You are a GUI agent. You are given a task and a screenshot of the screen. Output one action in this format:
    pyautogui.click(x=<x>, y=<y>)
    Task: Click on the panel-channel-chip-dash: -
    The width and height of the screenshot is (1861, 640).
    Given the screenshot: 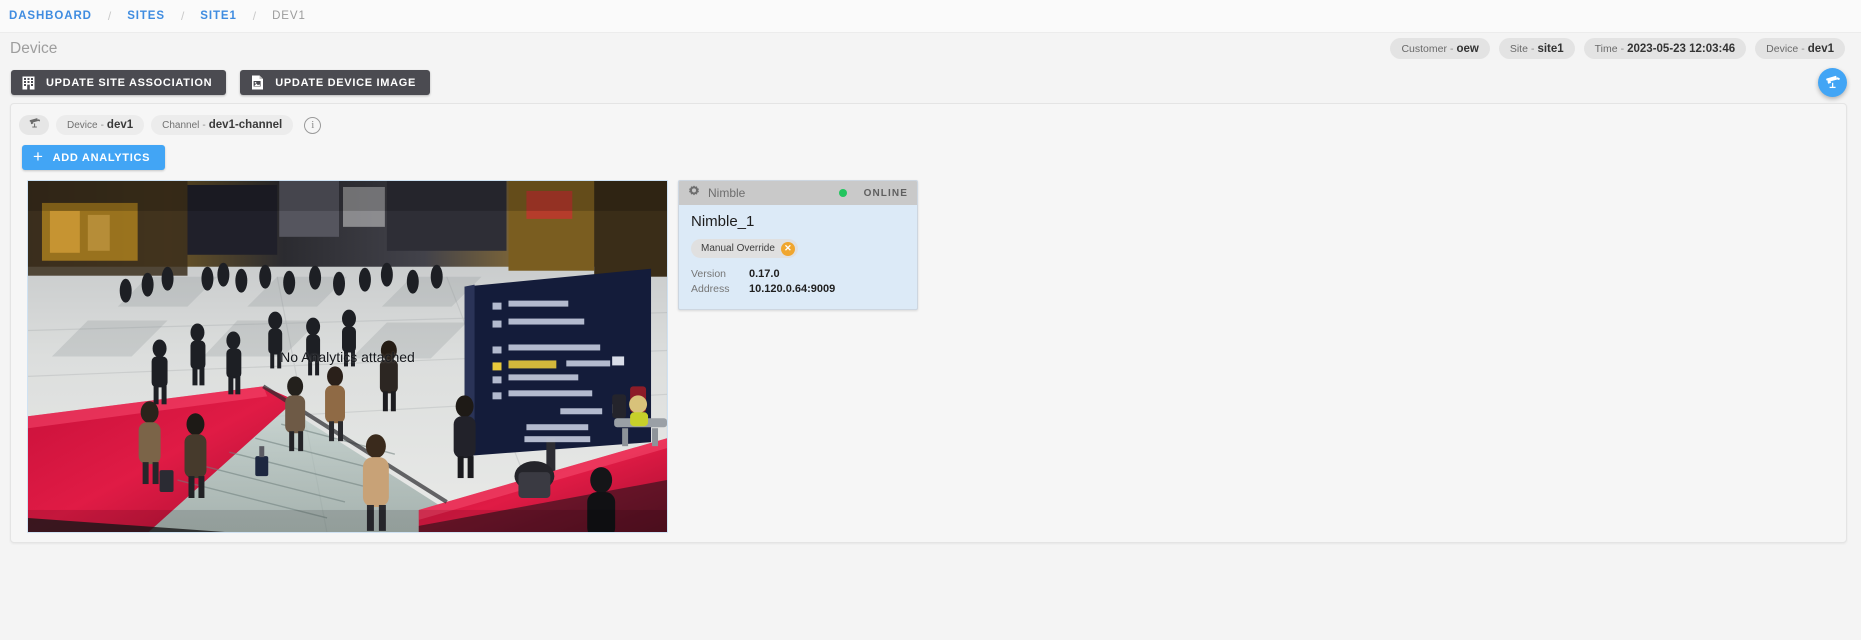 What is the action you would take?
    pyautogui.click(x=204, y=125)
    